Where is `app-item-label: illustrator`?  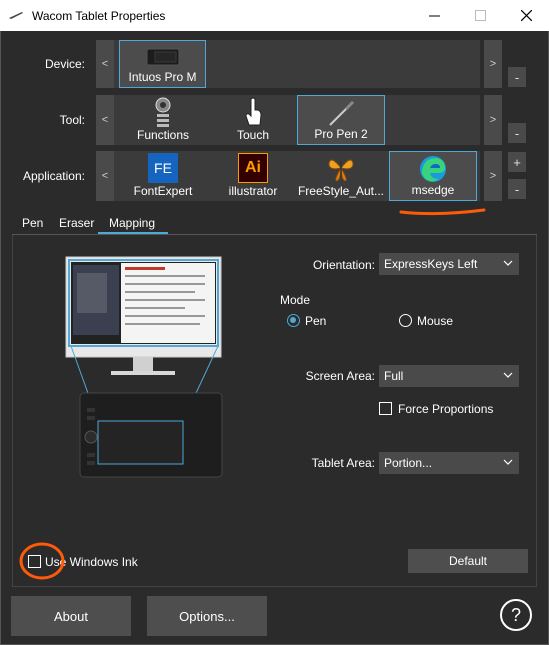 app-item-label: illustrator is located at coordinates (253, 191).